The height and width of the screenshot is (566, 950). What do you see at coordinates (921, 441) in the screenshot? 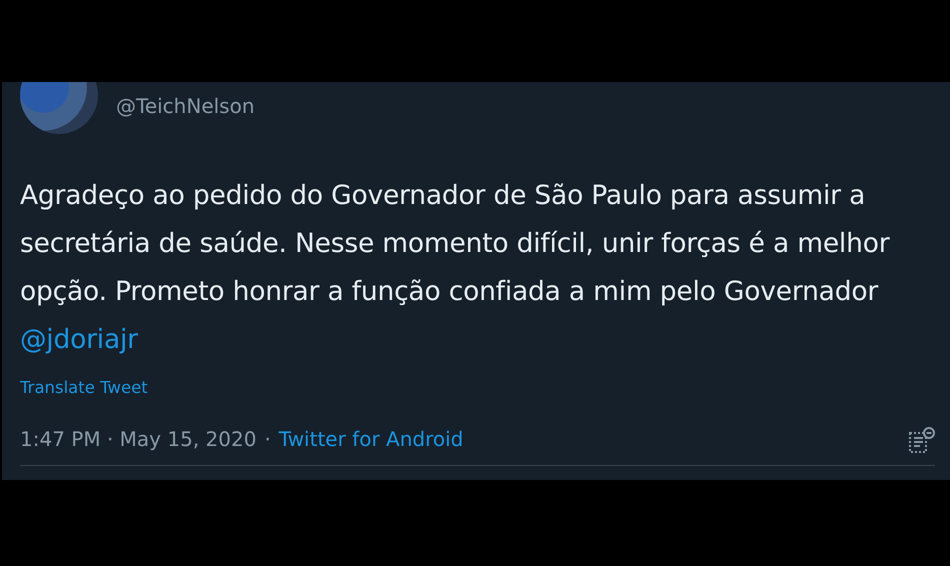
I see `analytics-icon` at bounding box center [921, 441].